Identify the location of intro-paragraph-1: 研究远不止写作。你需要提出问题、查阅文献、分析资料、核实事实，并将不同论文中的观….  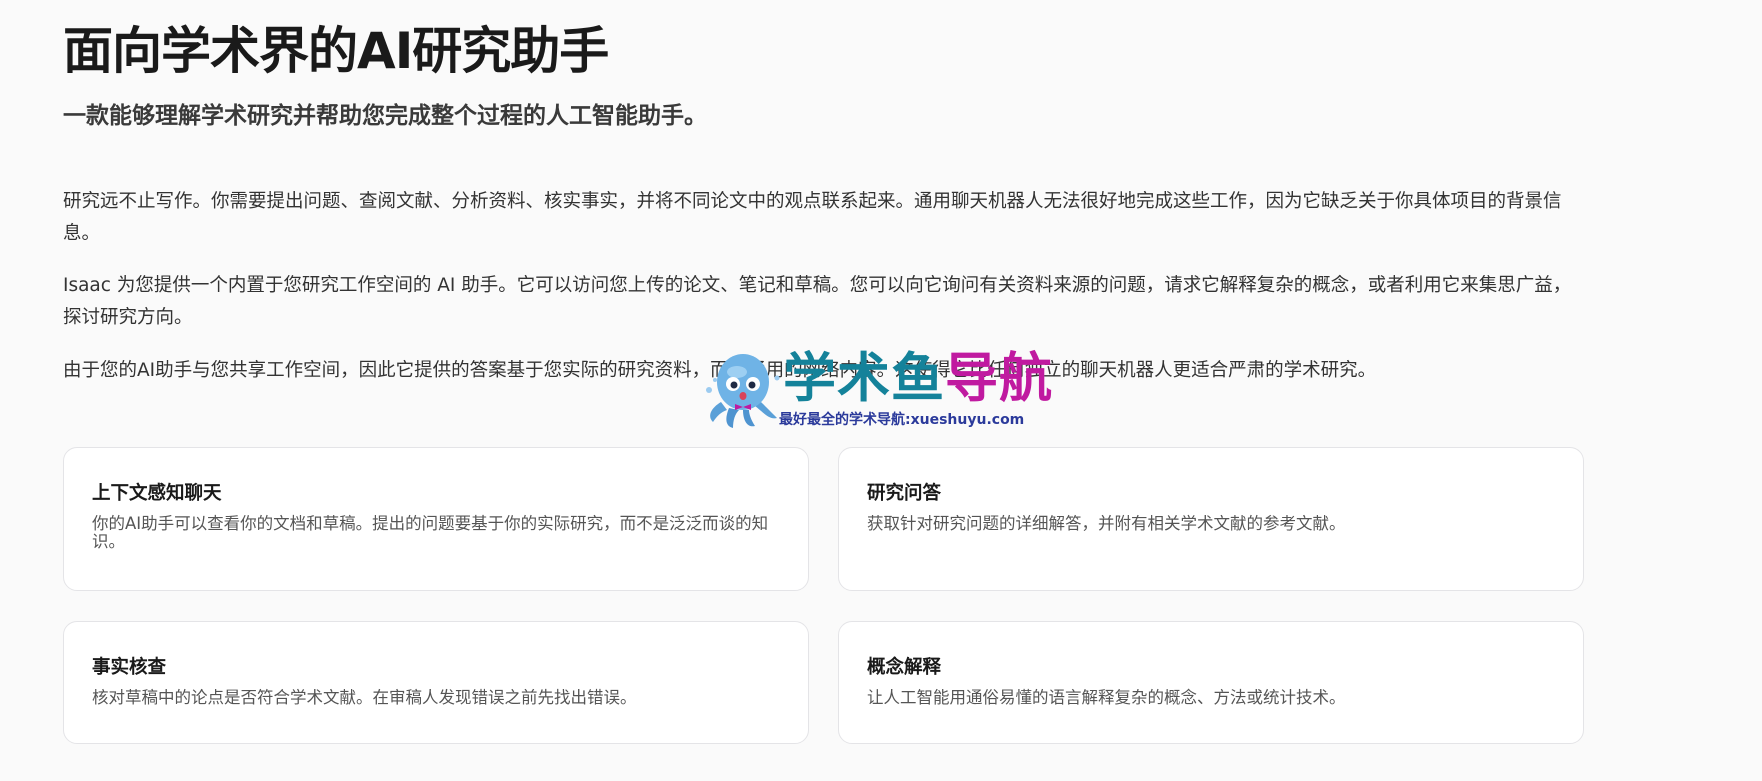
(812, 217).